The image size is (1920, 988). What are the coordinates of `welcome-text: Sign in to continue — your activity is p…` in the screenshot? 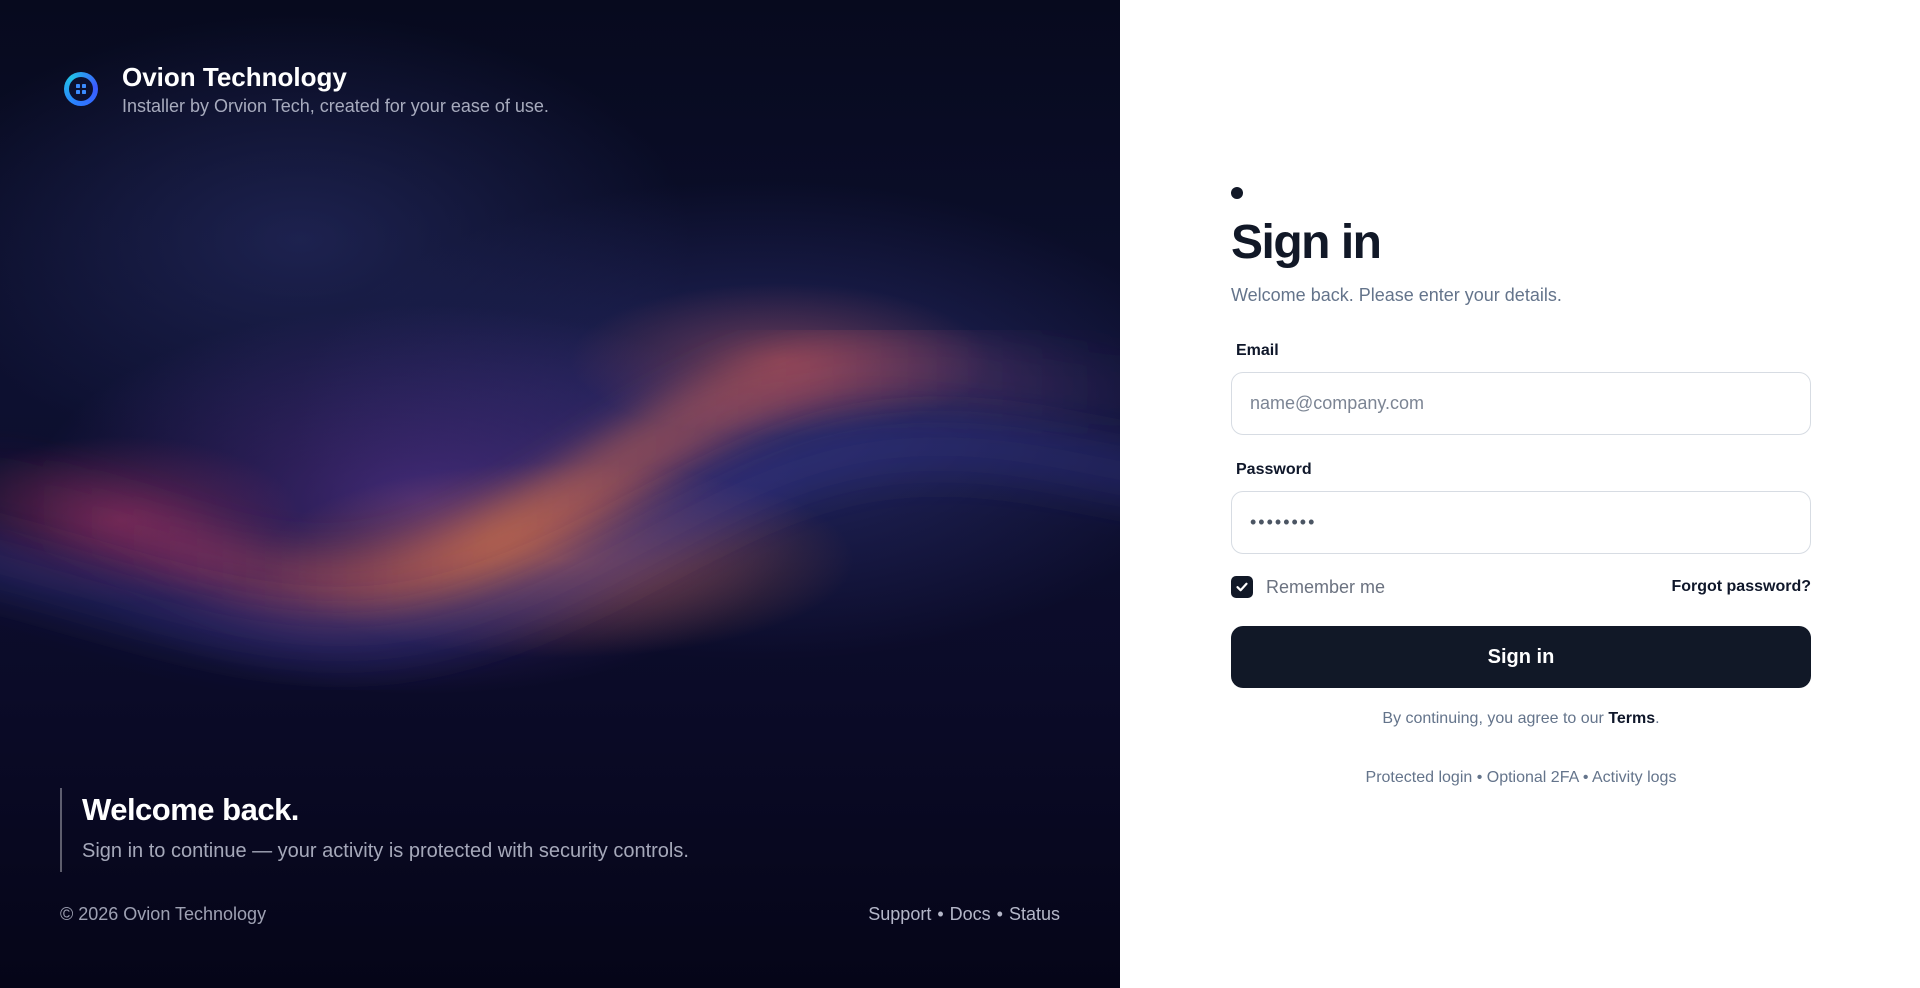 It's located at (385, 851).